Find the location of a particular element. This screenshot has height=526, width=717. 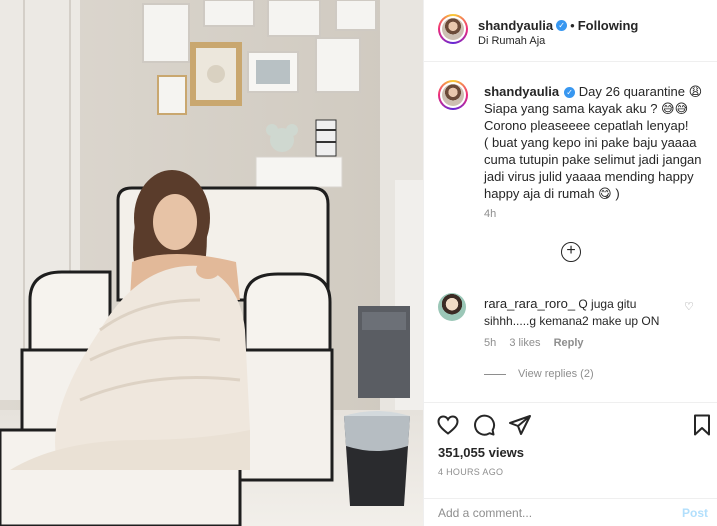

caption-username: shandyaulia is located at coordinates (521, 91).